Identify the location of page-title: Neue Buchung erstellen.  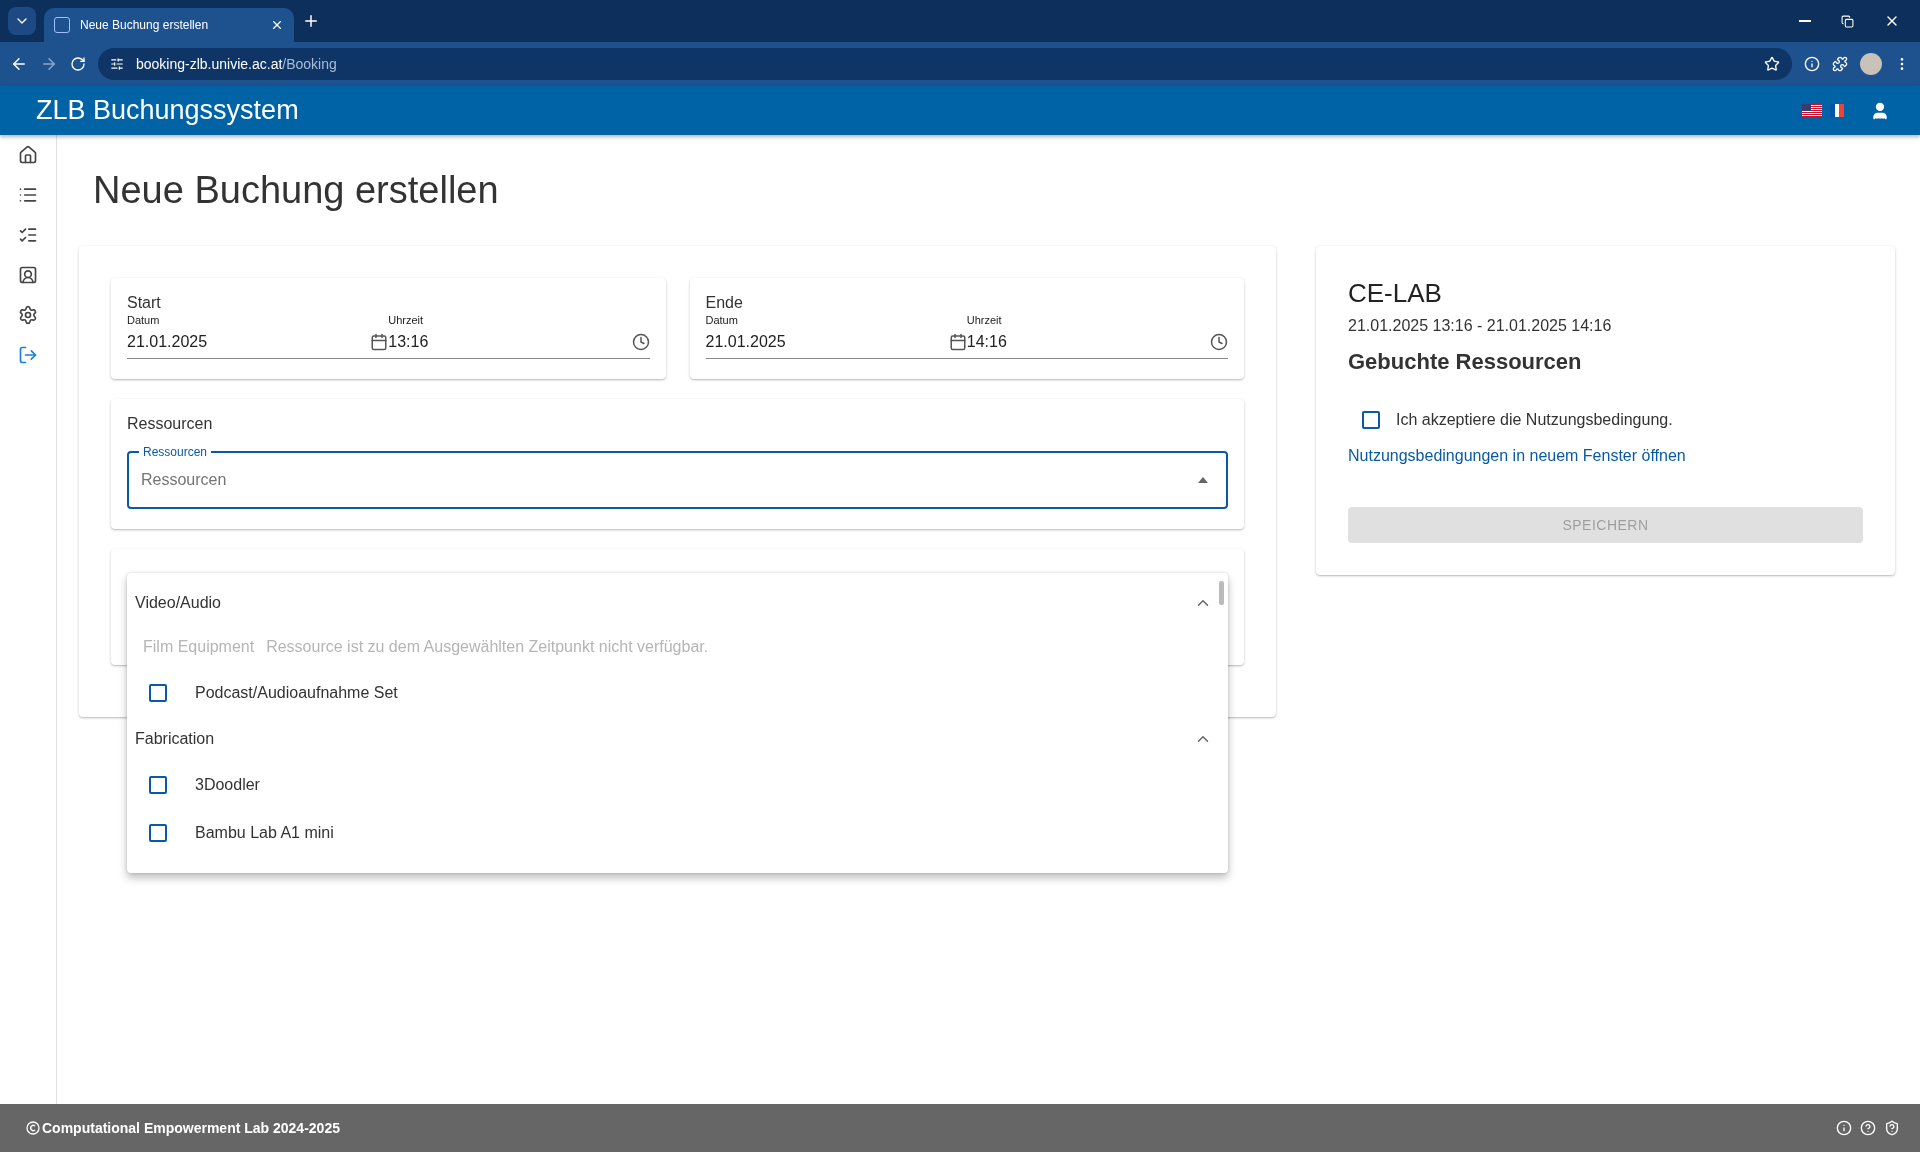
(296, 190).